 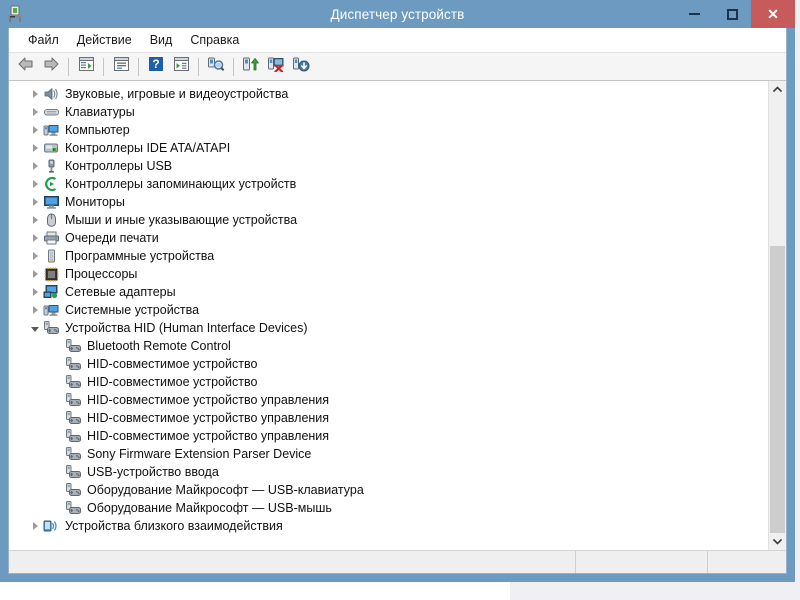 I want to click on tree-row: Звуковые, игровые и видеоустройства, so click(x=388, y=94).